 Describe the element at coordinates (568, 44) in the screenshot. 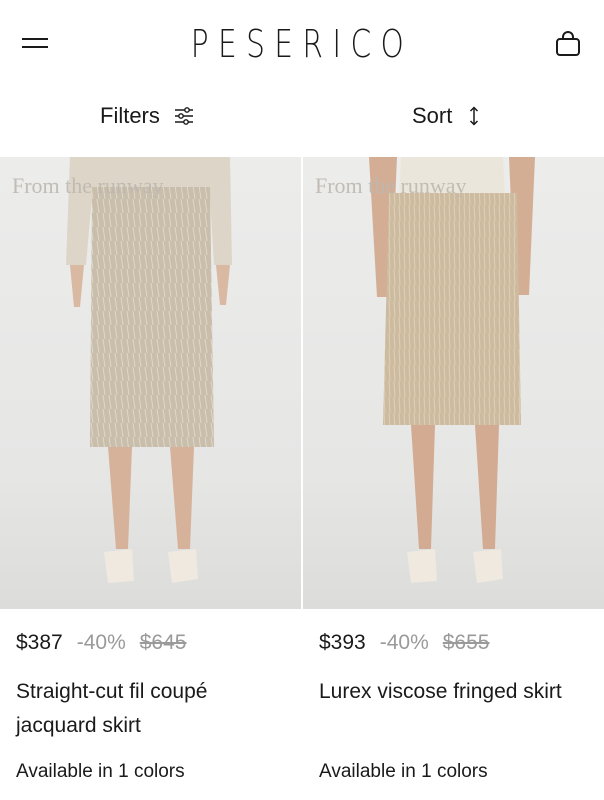

I see `shopping-bag-icon` at that location.